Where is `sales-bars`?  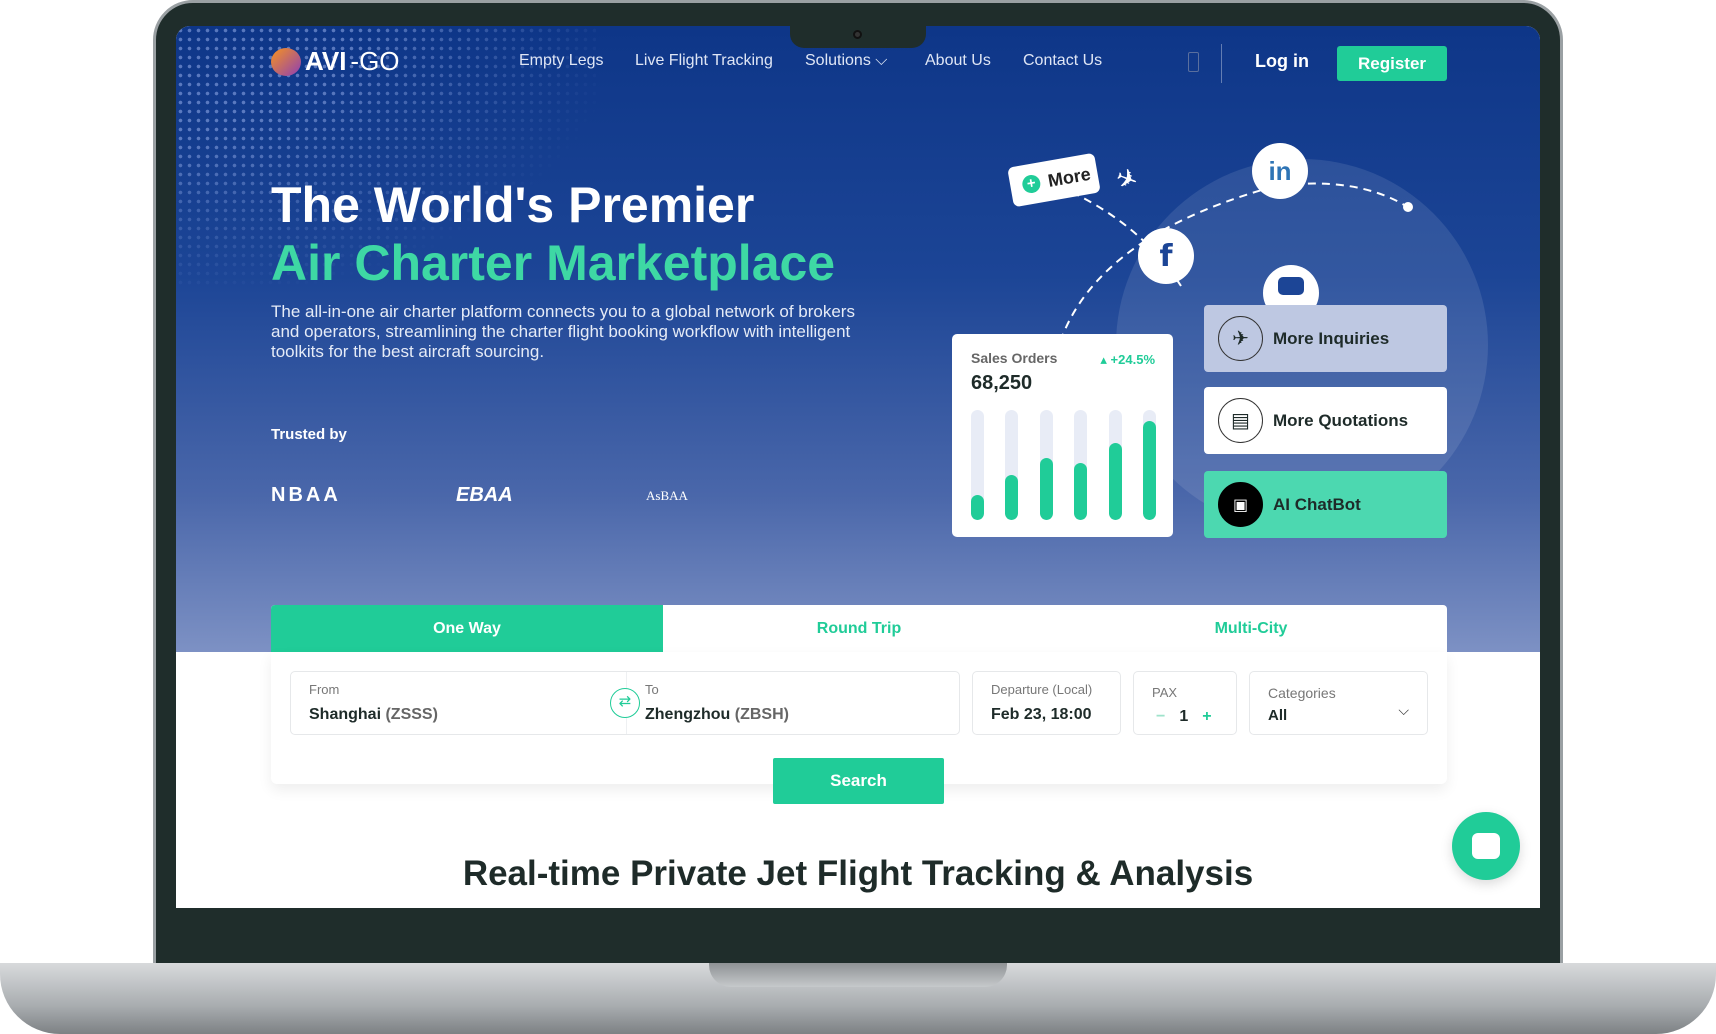
sales-bars is located at coordinates (1063, 465).